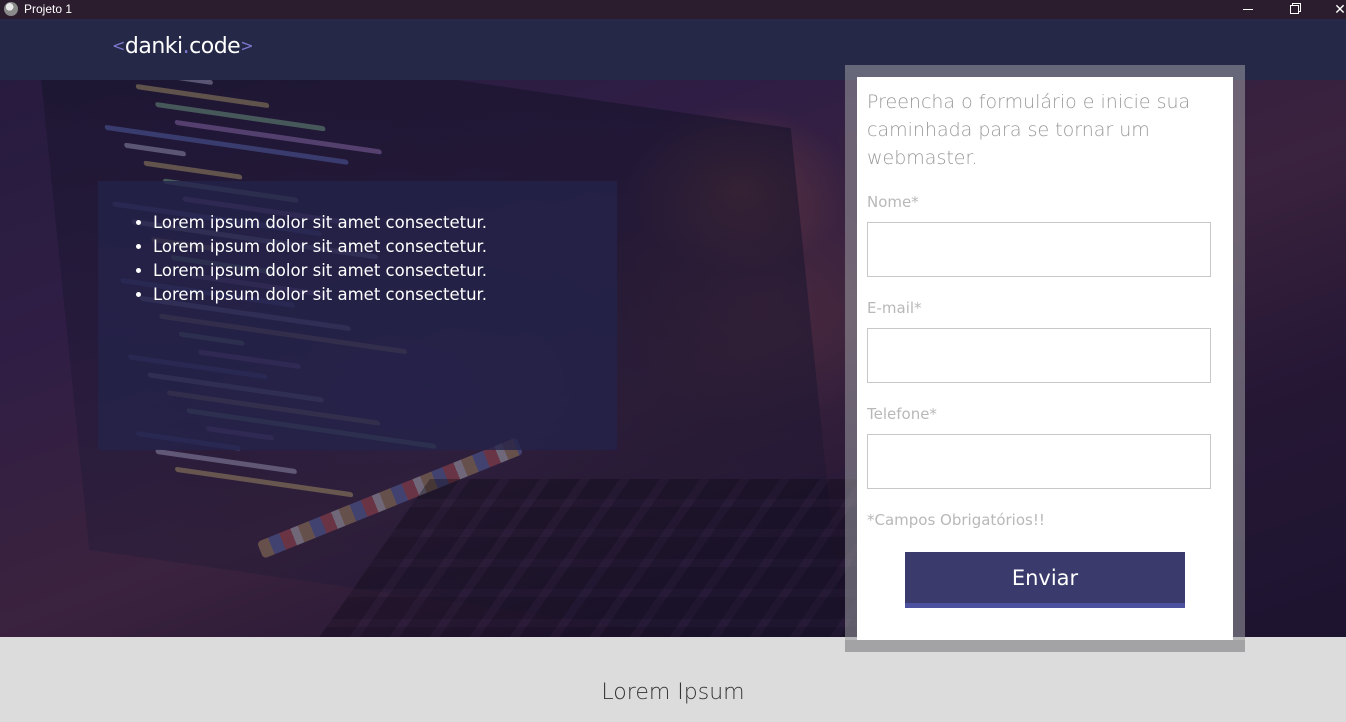 Image resolution: width=1346 pixels, height=722 pixels. I want to click on minimize-button, so click(1248, 9).